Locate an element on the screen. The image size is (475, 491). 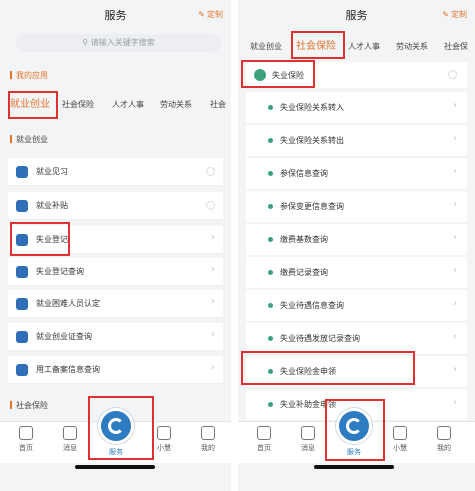
list-item-internship: 就业见习 is located at coordinates (115, 172).